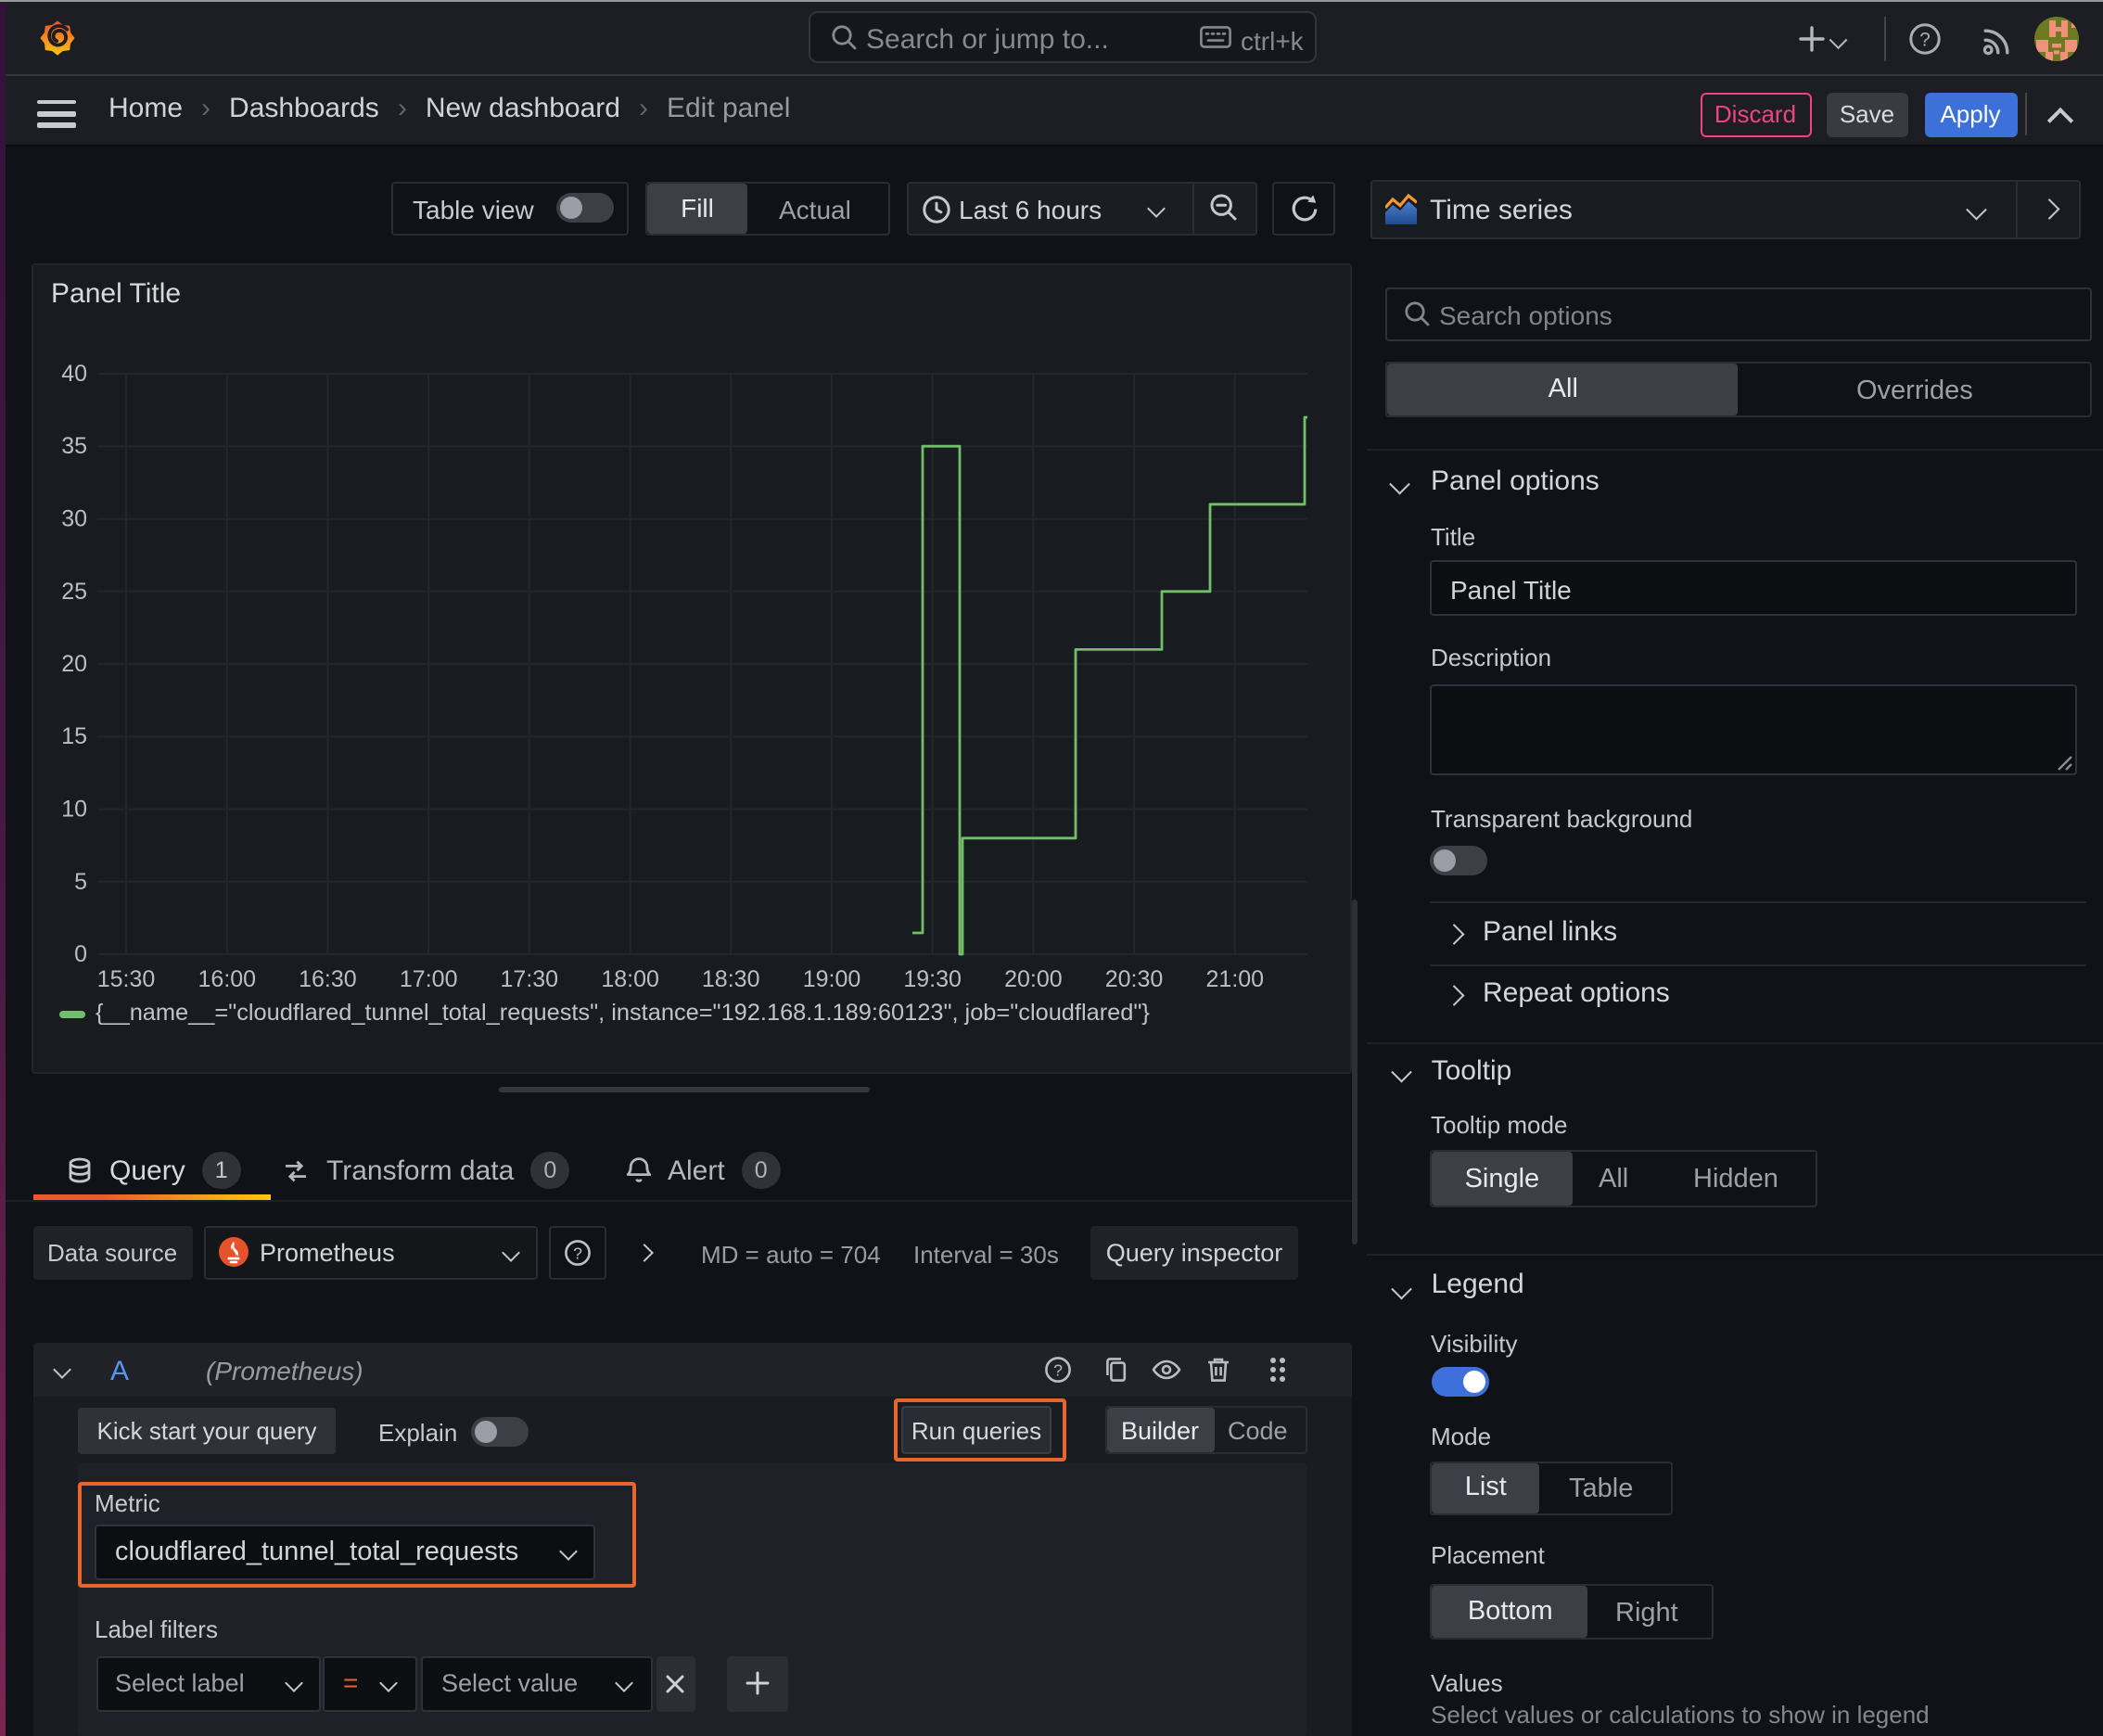  What do you see at coordinates (79, 881) in the screenshot?
I see `svg-text: 5` at bounding box center [79, 881].